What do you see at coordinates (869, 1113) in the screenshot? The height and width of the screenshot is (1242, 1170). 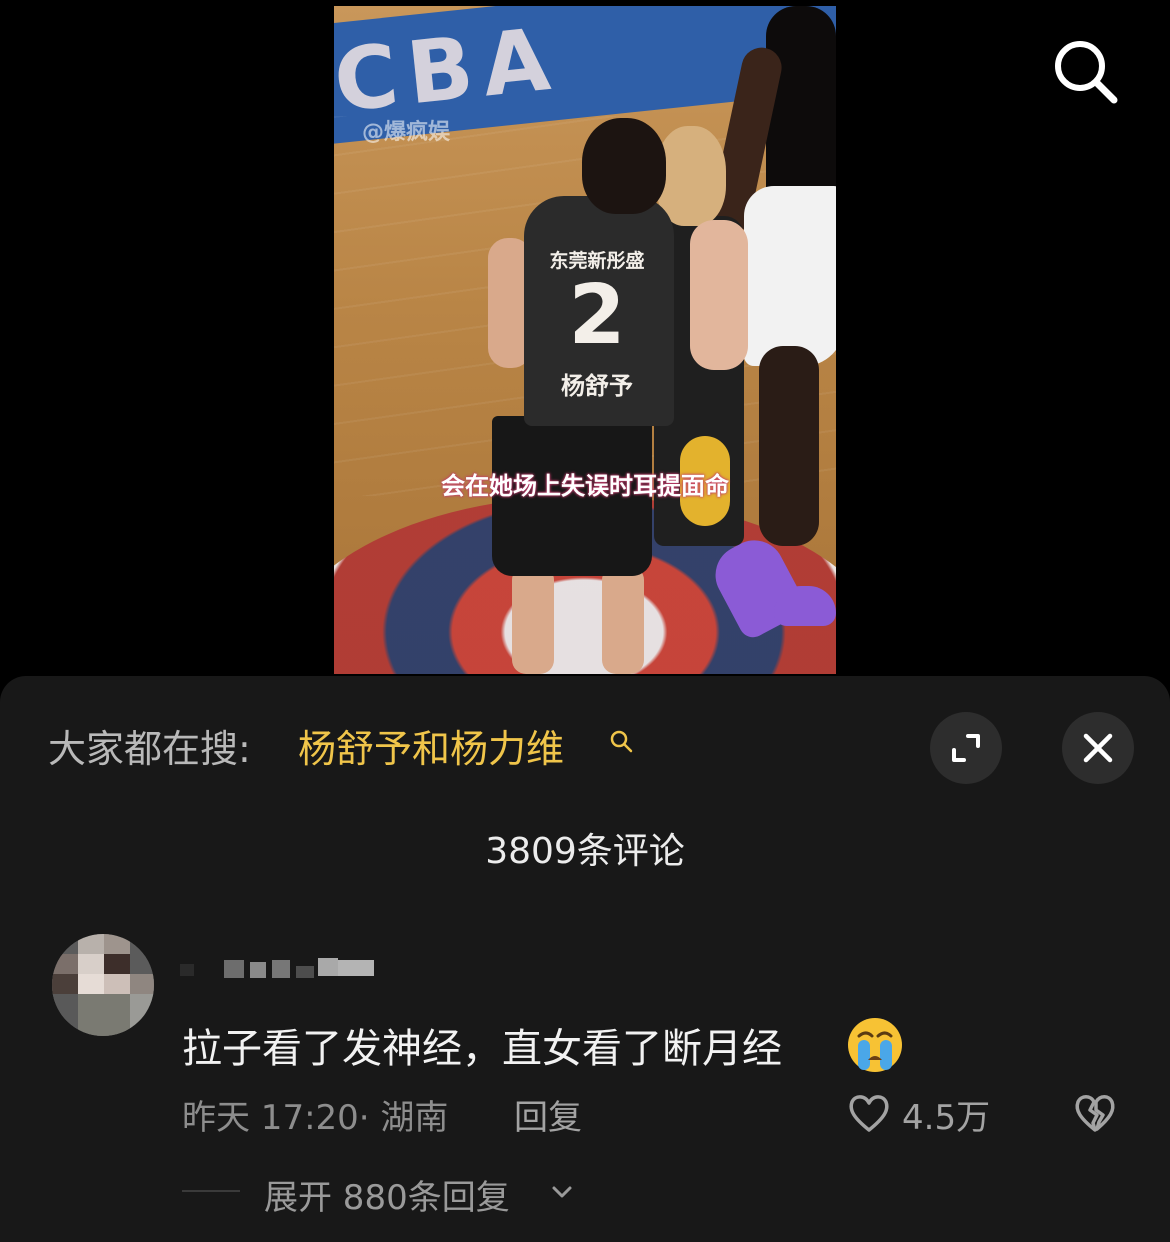 I see `heart-icon` at bounding box center [869, 1113].